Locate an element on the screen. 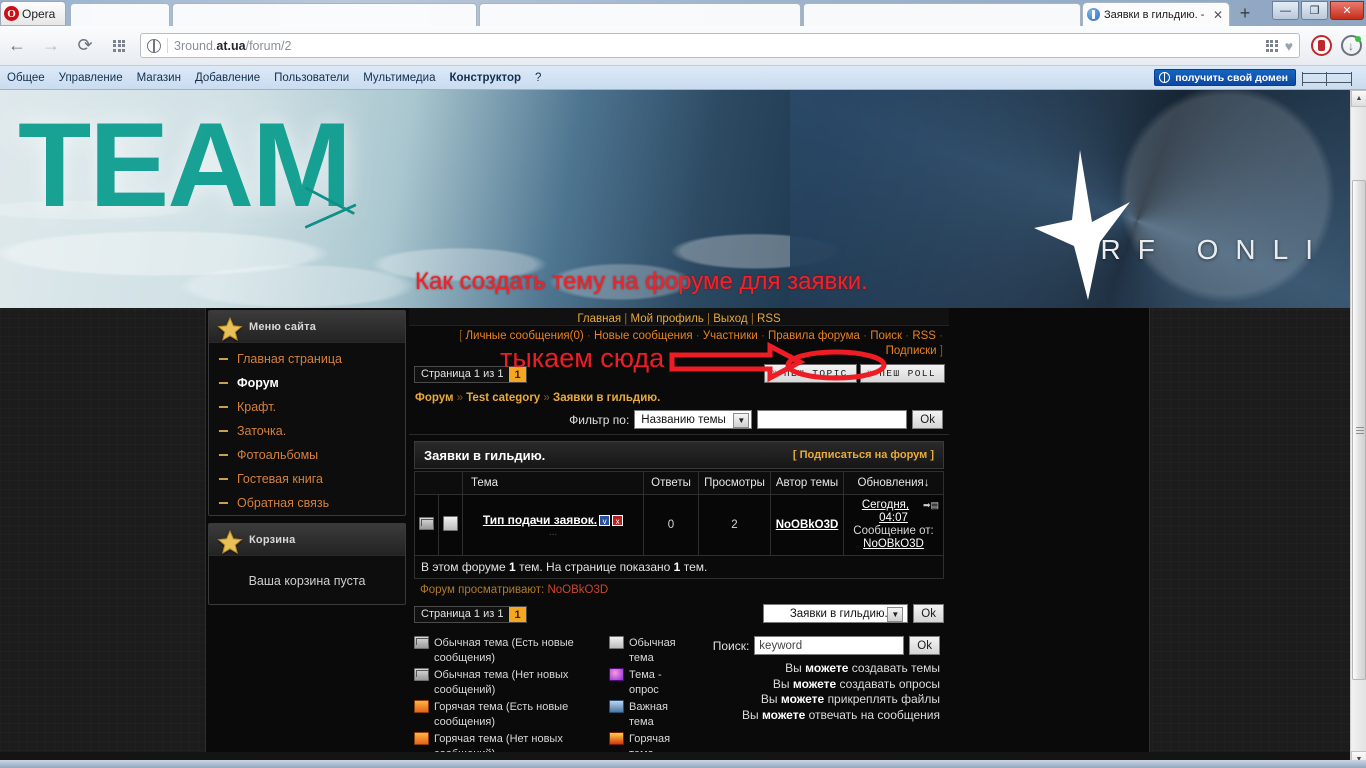 This screenshot has width=1366, height=768. chevrons-icon: » is located at coordinates (870, 373).